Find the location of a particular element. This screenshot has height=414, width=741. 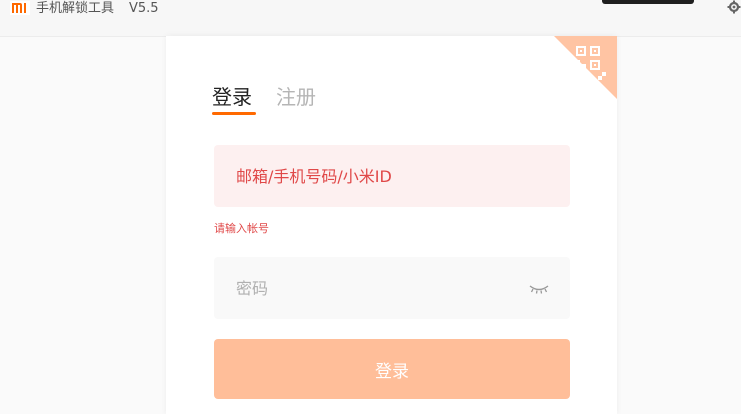

password-input is located at coordinates (392, 288).